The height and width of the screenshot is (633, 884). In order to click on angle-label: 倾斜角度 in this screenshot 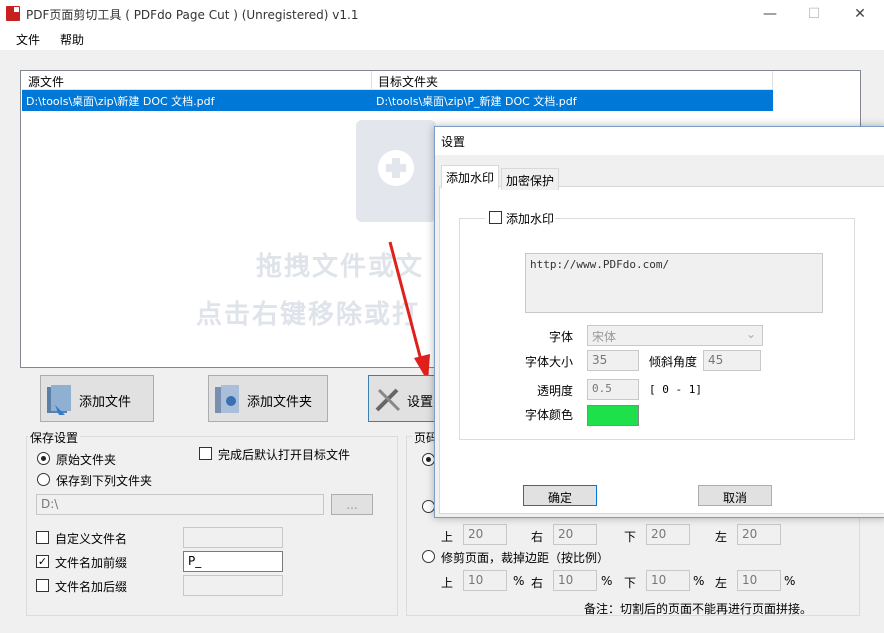, I will do `click(672, 362)`.